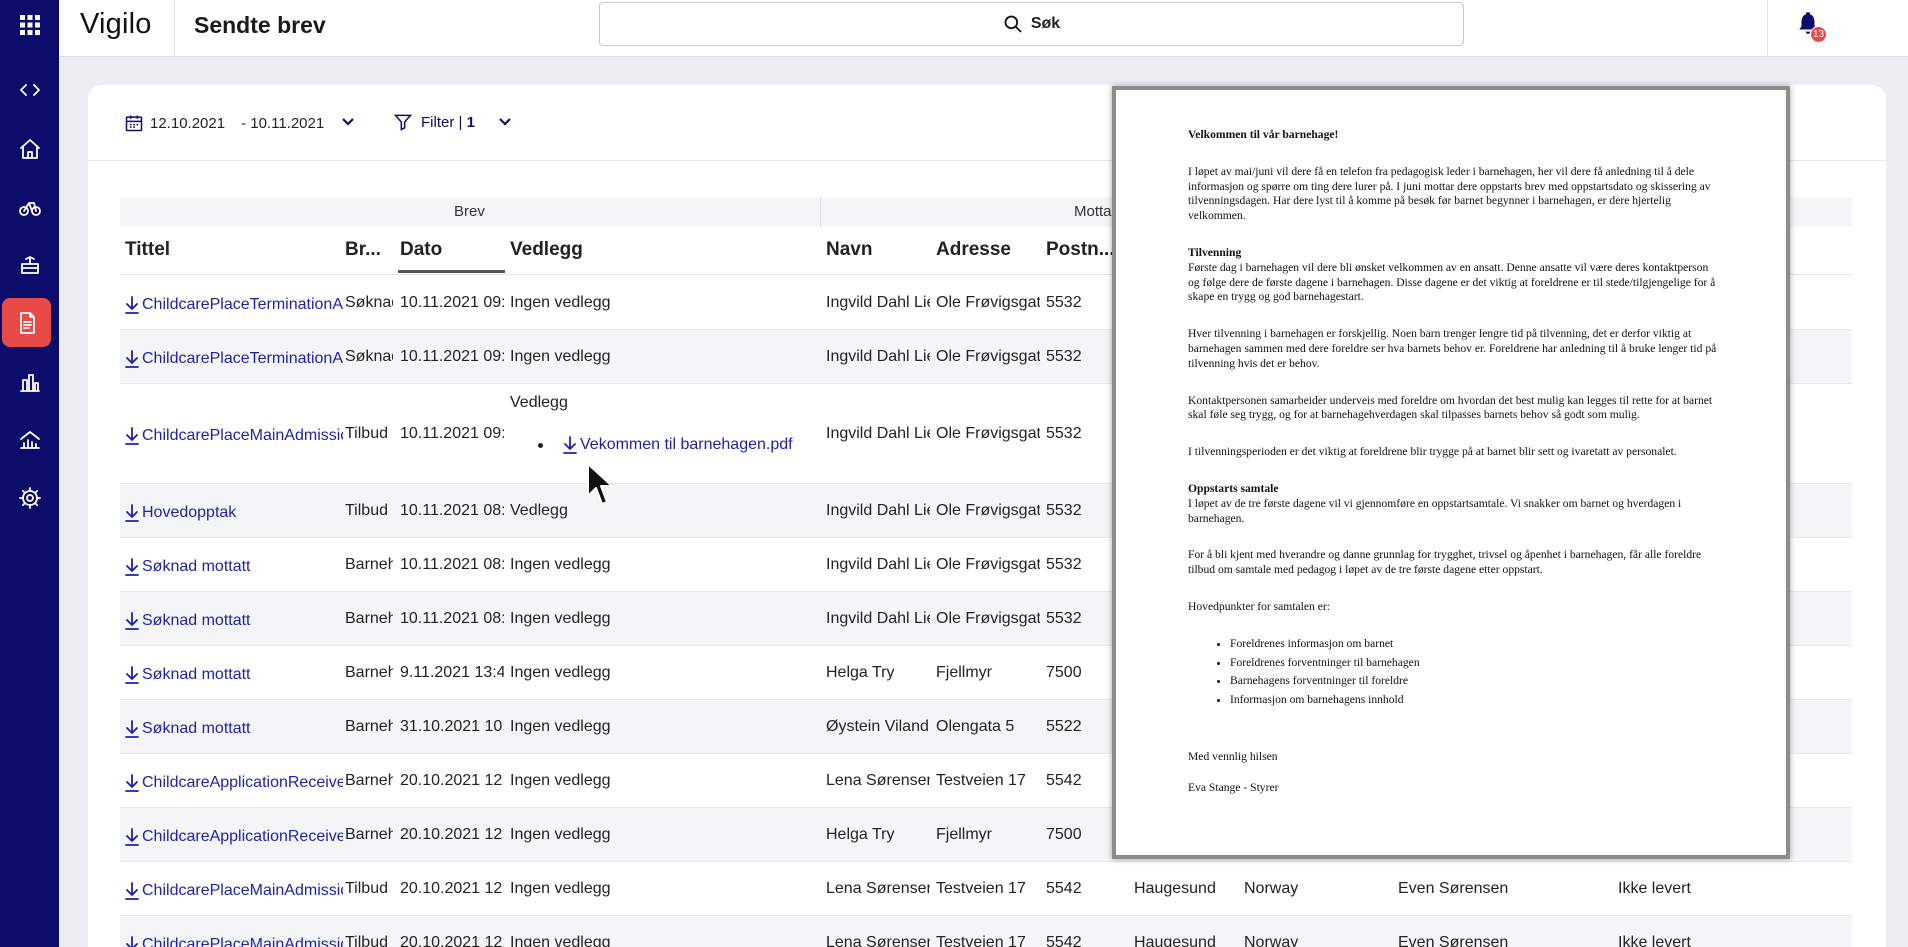 The image size is (1908, 947). Describe the element at coordinates (469, 211) in the screenshot. I see `group-brev: Brev` at that location.